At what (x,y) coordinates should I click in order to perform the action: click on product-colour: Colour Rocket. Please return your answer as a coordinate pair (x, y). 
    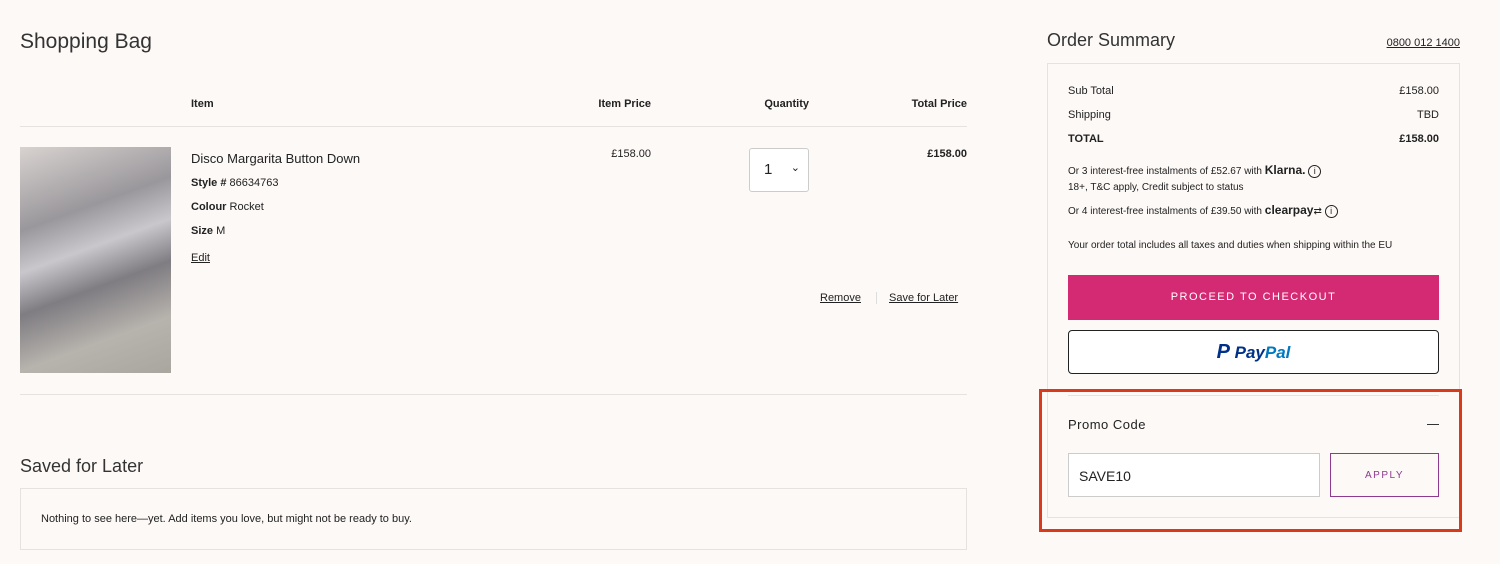
    Looking at the image, I should click on (227, 207).